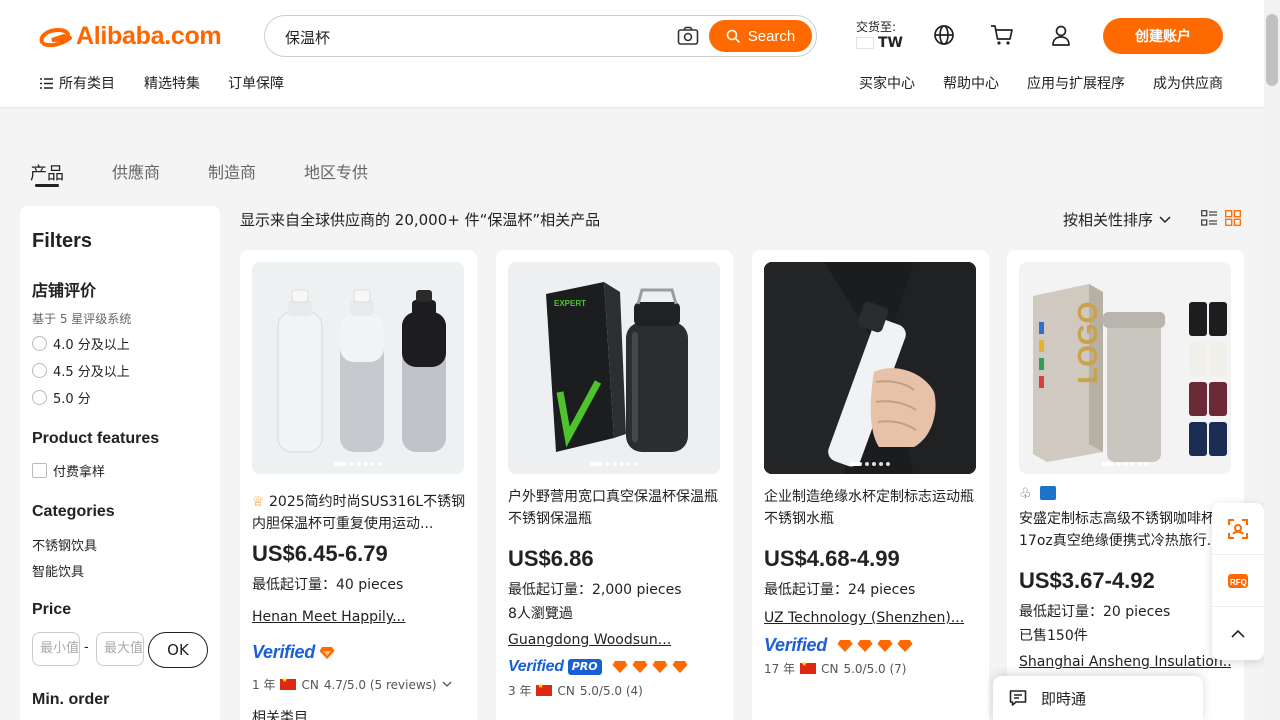 The width and height of the screenshot is (1280, 720). Describe the element at coordinates (64, 544) in the screenshot. I see `category-stainless-drinkware: 不锈钢饮具` at that location.